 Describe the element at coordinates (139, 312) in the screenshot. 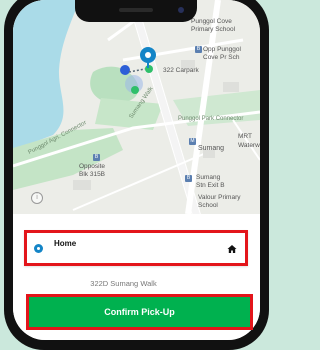

I see `confirm-pickup-button: Confirm Pick-Up` at that location.